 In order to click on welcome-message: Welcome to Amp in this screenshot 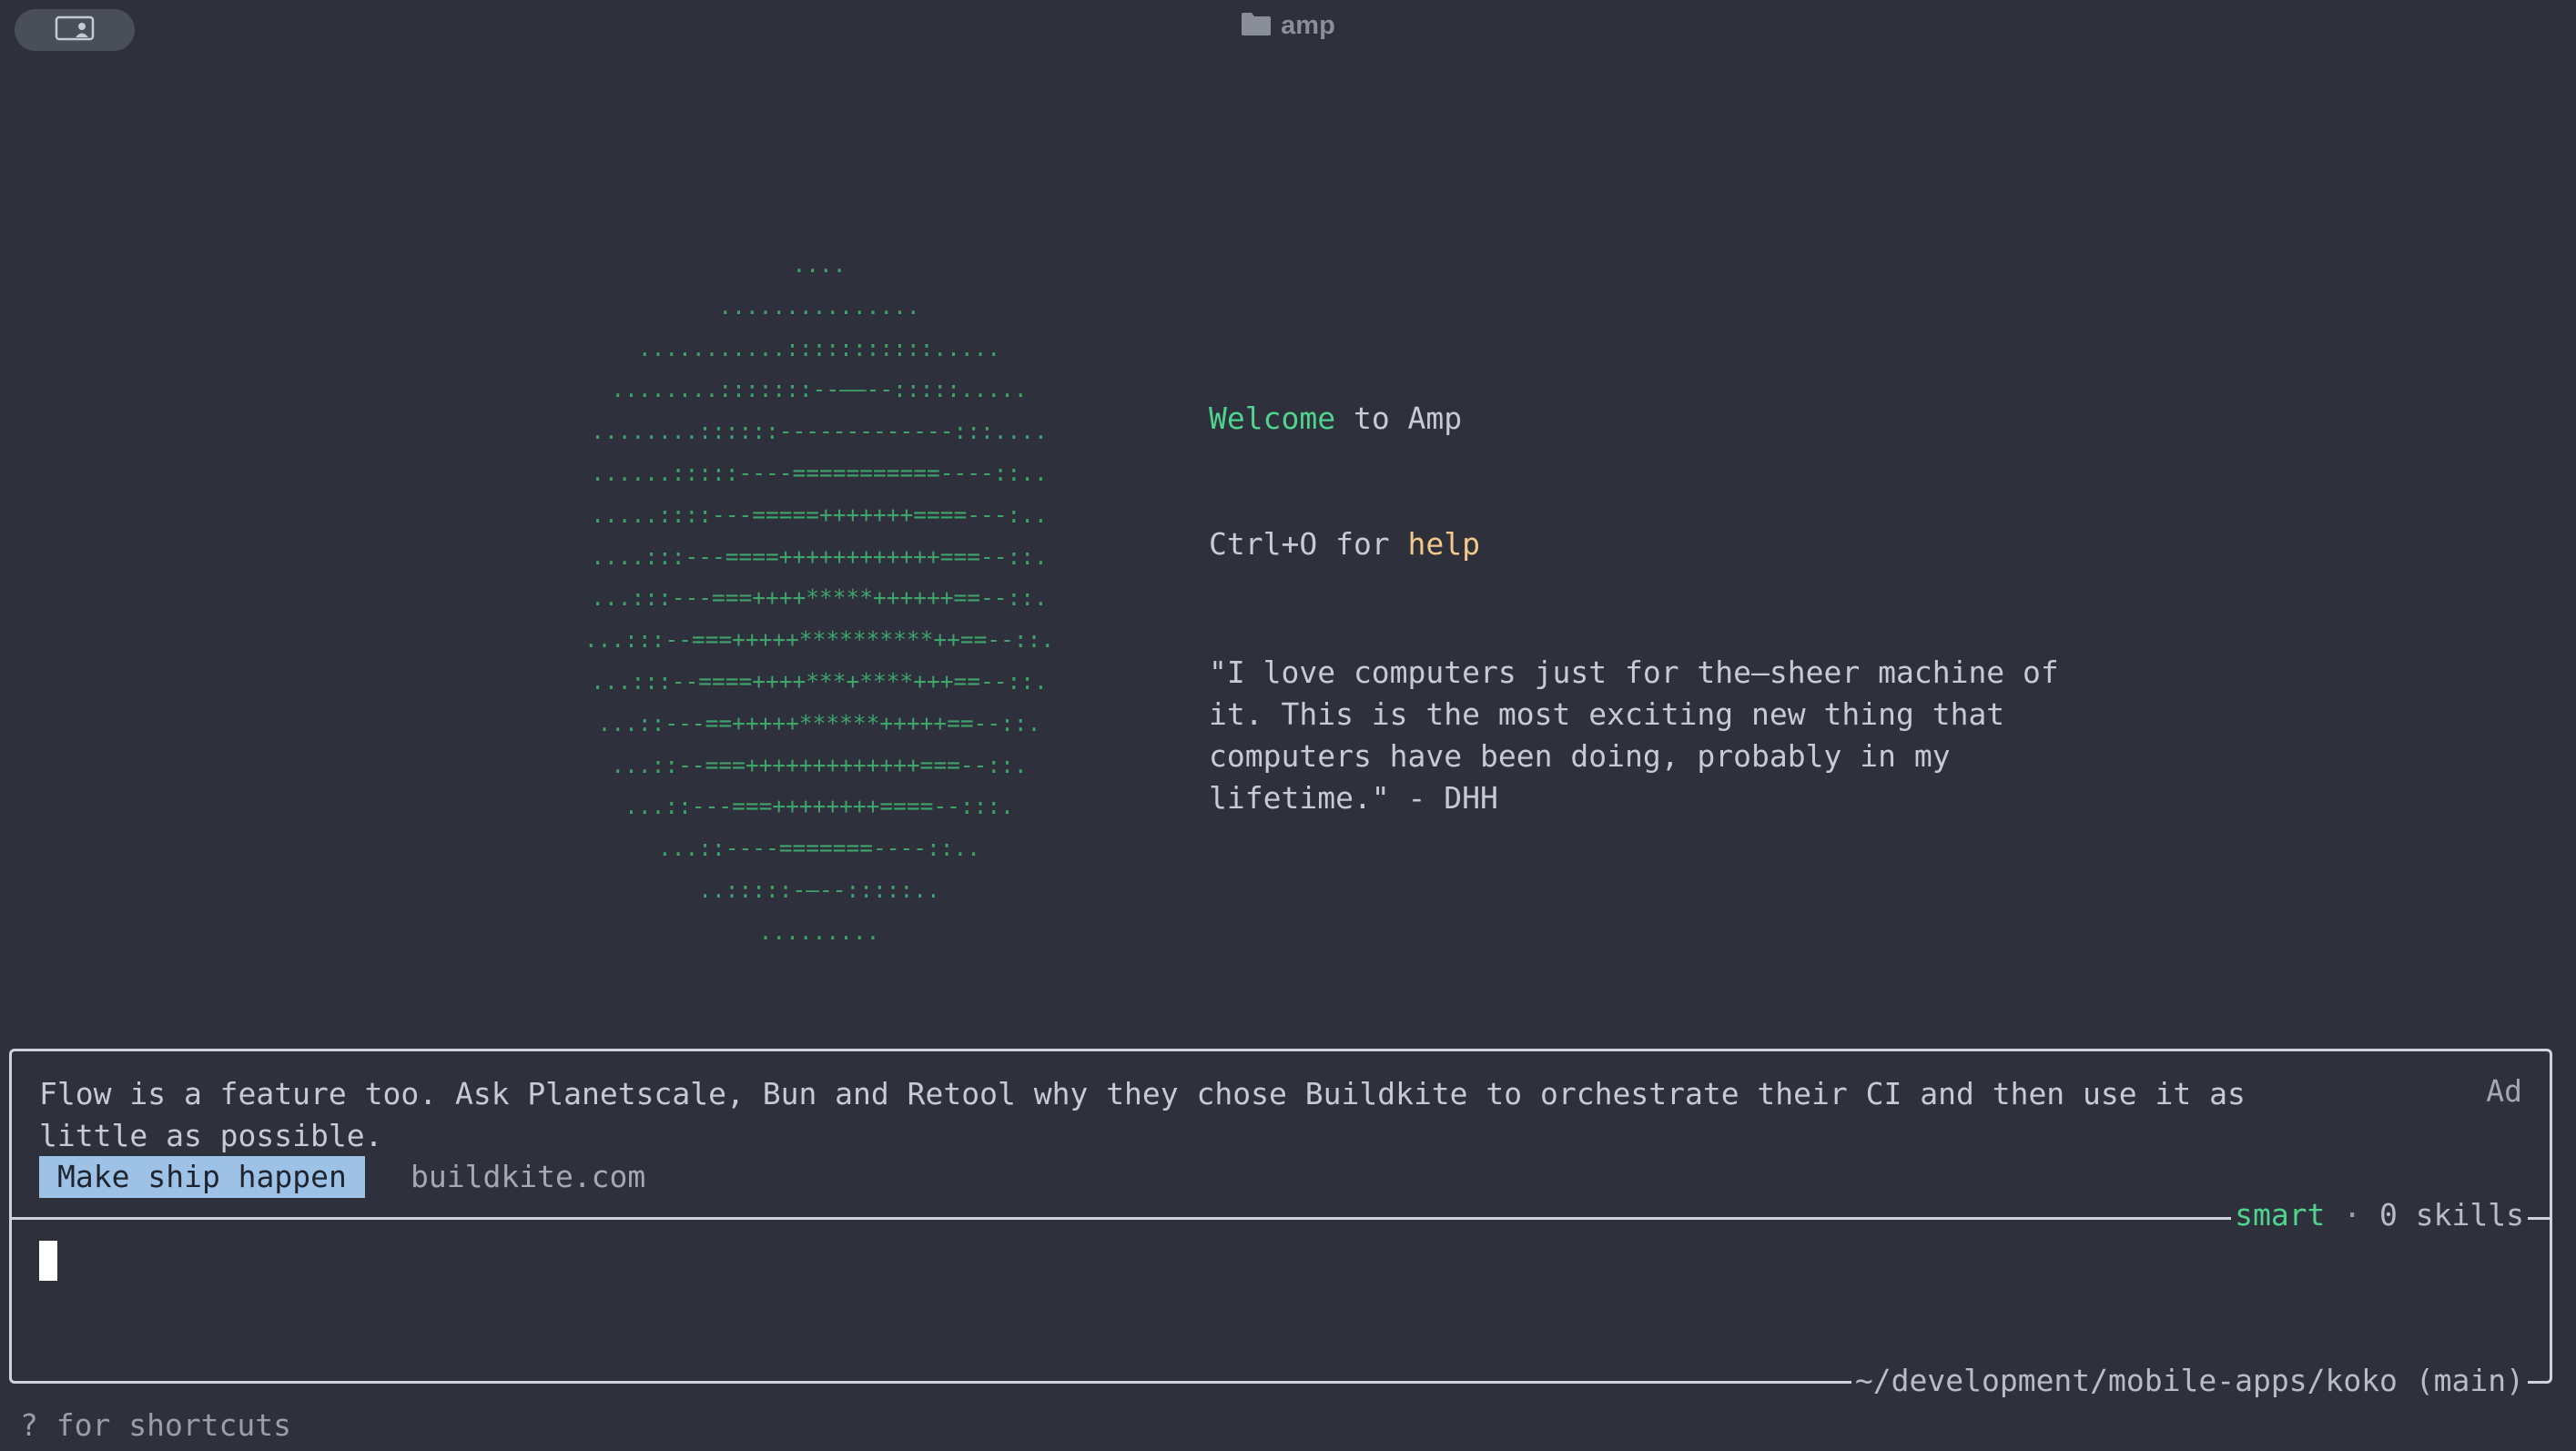, I will do `click(1335, 419)`.